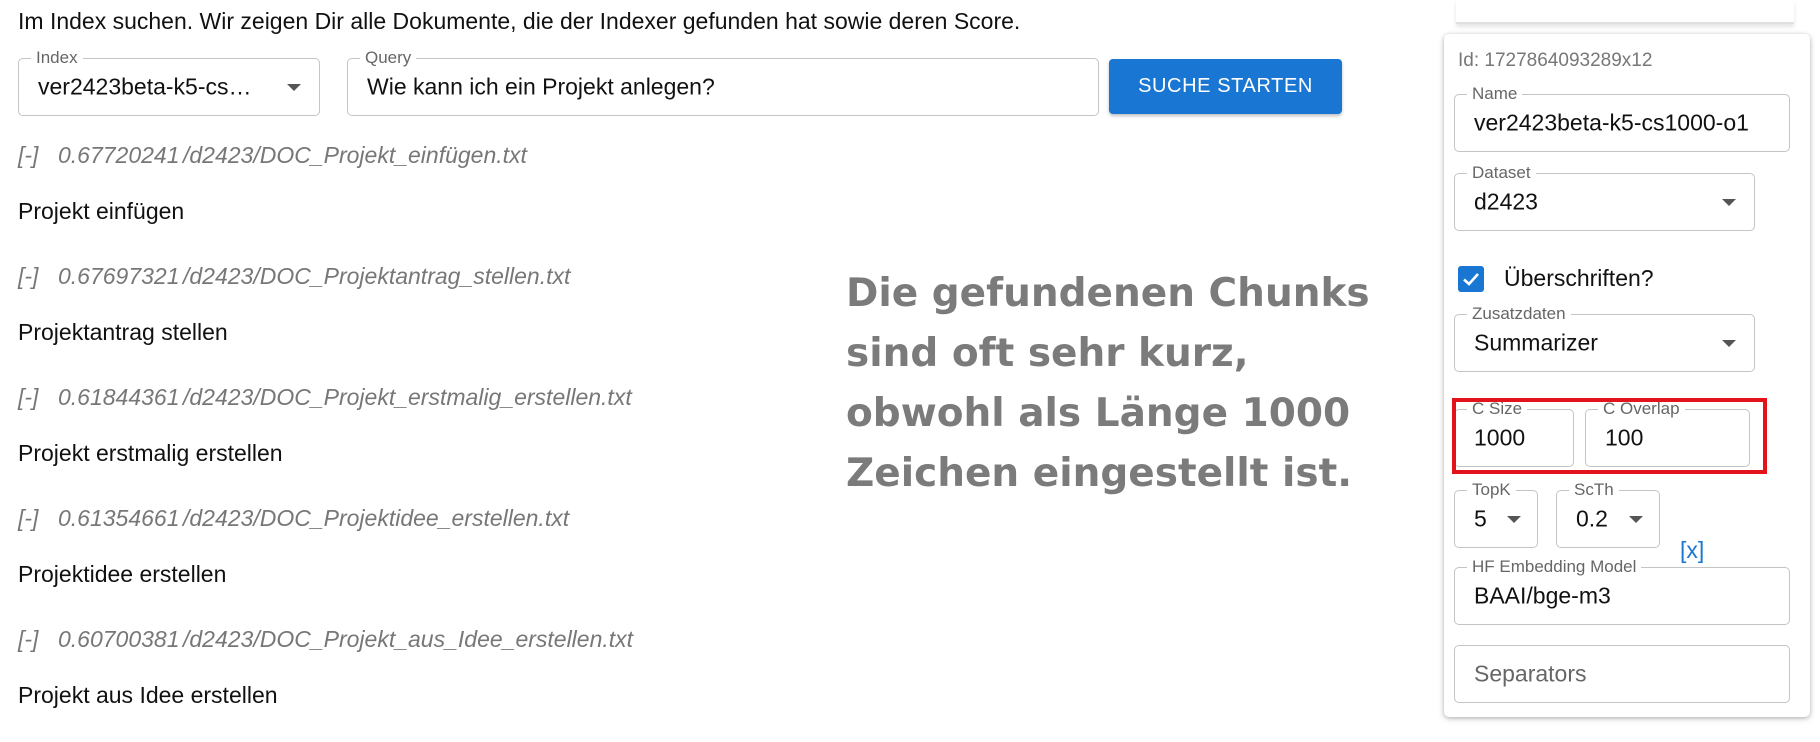 The image size is (1820, 742). Describe the element at coordinates (376, 517) in the screenshot. I see `result-path: /d2423/DOC_Projektidee_erstellen.txt` at that location.